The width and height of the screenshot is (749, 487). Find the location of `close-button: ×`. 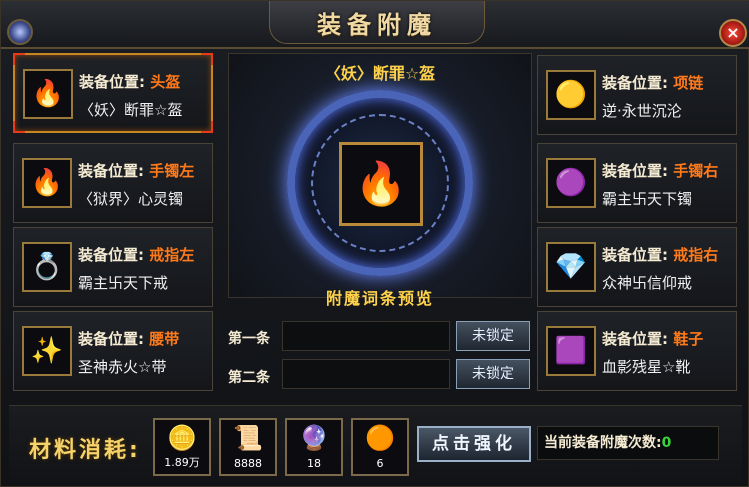

close-button: × is located at coordinates (733, 33).